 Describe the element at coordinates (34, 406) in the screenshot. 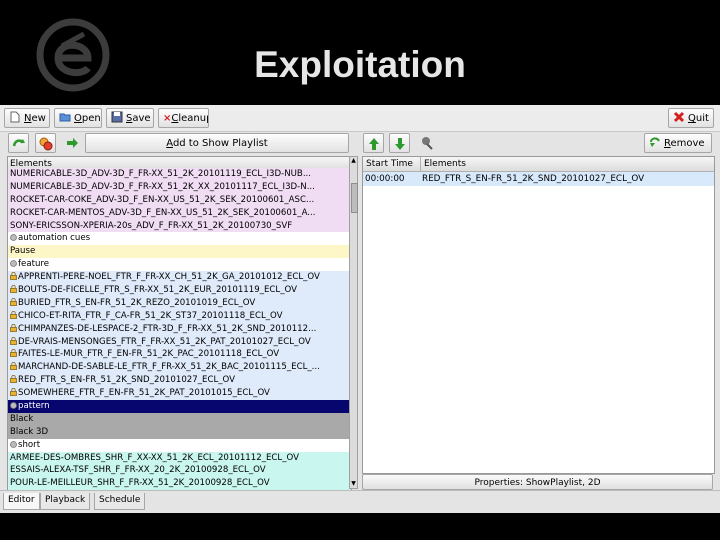

I see `list-item-label: pattern` at that location.